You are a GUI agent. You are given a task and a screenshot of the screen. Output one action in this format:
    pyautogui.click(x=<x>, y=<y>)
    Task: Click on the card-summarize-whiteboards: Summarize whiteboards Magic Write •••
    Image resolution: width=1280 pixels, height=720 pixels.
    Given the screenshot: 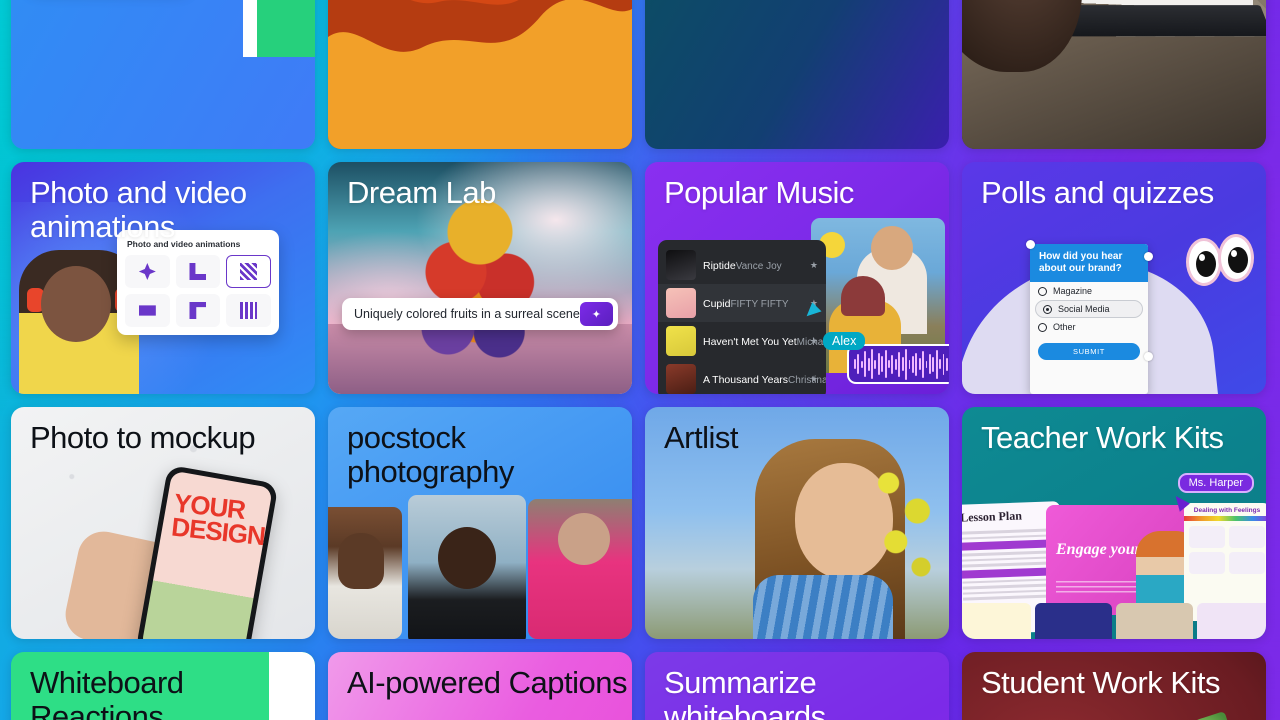 What is the action you would take?
    pyautogui.click(x=797, y=686)
    